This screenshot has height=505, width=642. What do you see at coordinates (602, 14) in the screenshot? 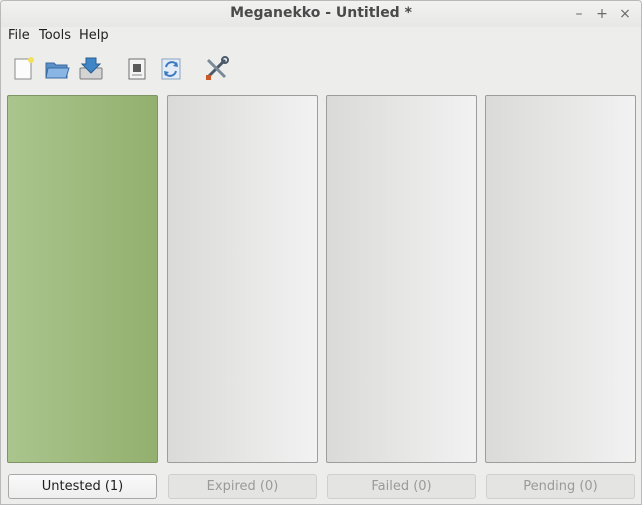
I see `maximize-button: +` at bounding box center [602, 14].